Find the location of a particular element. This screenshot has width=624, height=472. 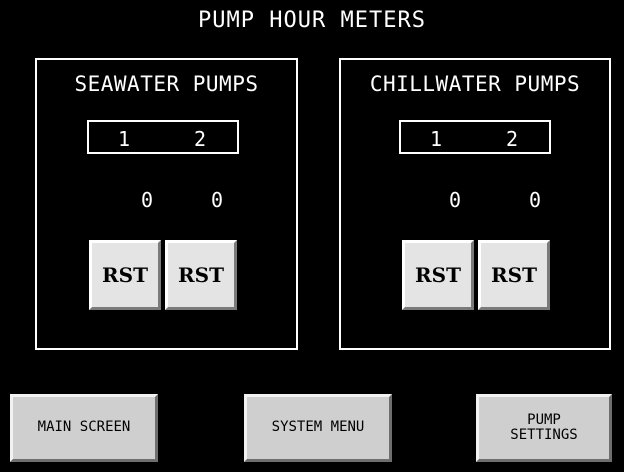

seawater-pump-number-header: 1 2 is located at coordinates (163, 137).